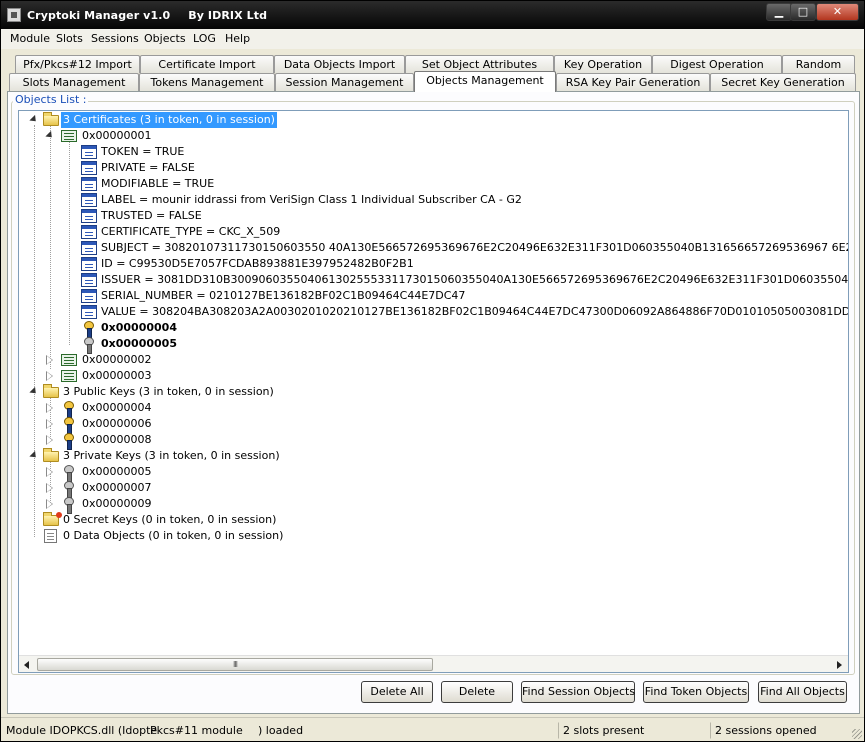  Describe the element at coordinates (113, 441) in the screenshot. I see `tree-node-public-key: 0x00000008` at that location.